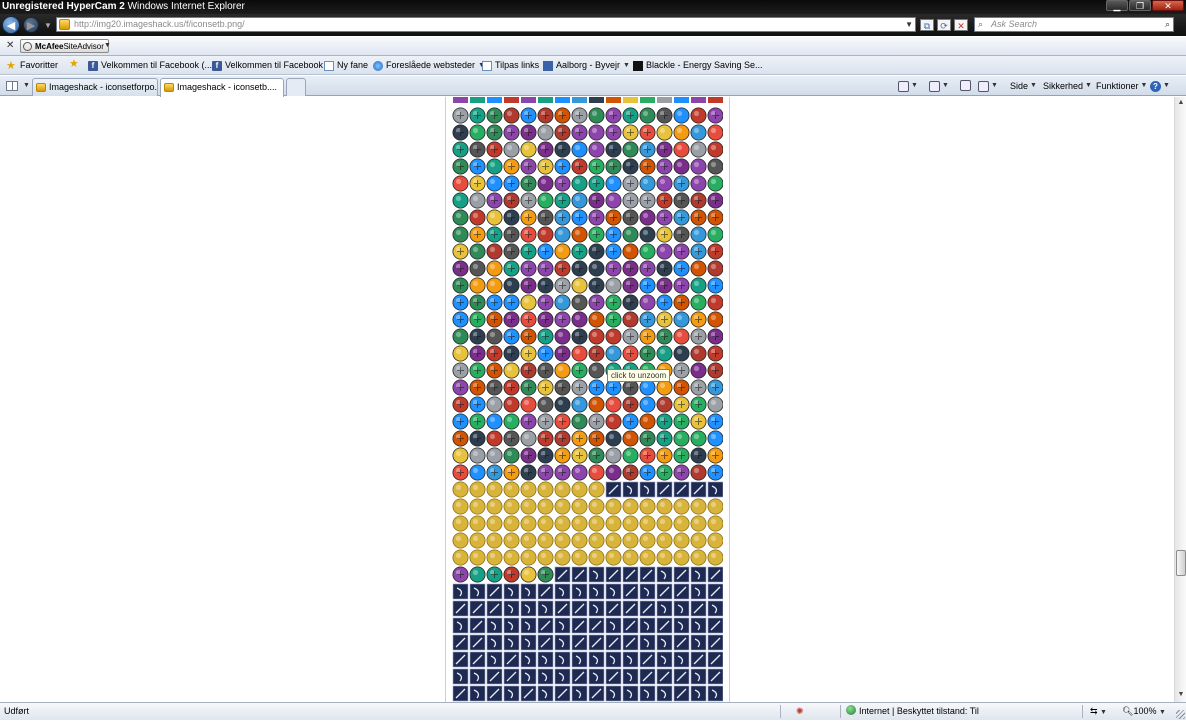 This screenshot has height=721, width=1186. What do you see at coordinates (1117, 5) in the screenshot?
I see `minimize-button: ▁` at bounding box center [1117, 5].